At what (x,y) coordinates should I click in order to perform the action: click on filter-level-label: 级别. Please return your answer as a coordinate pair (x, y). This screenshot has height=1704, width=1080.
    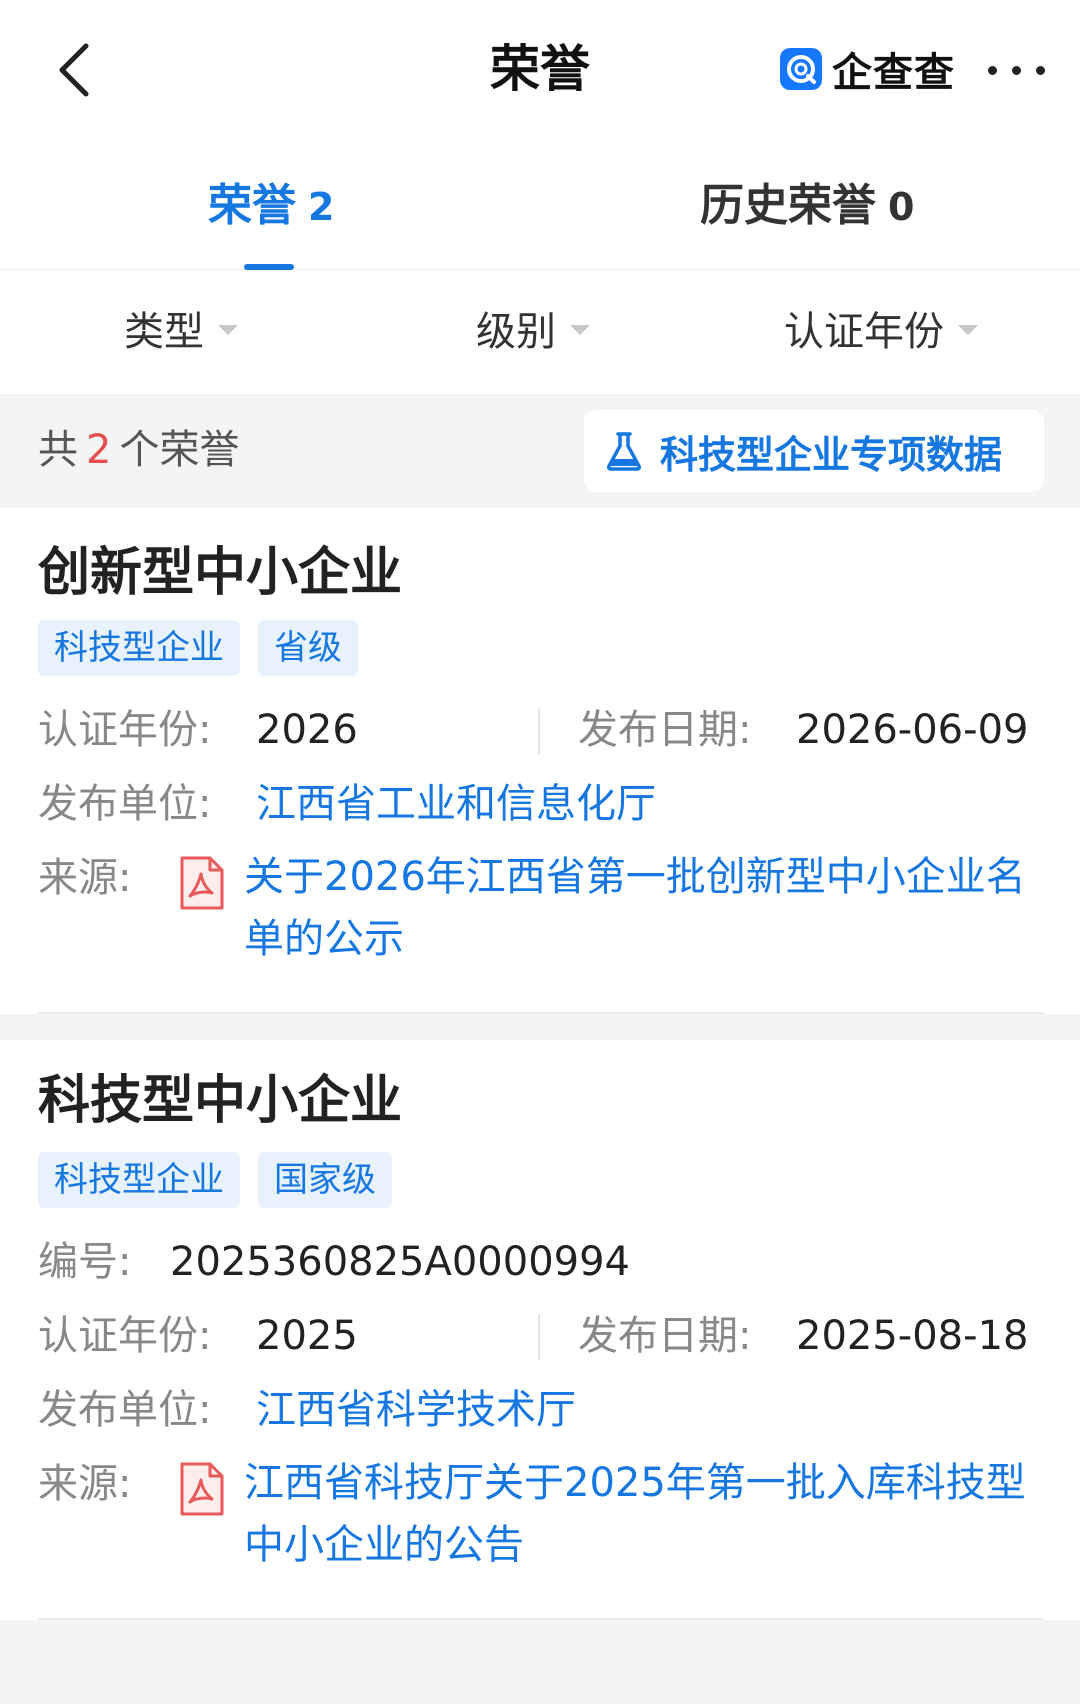
    Looking at the image, I should click on (516, 332).